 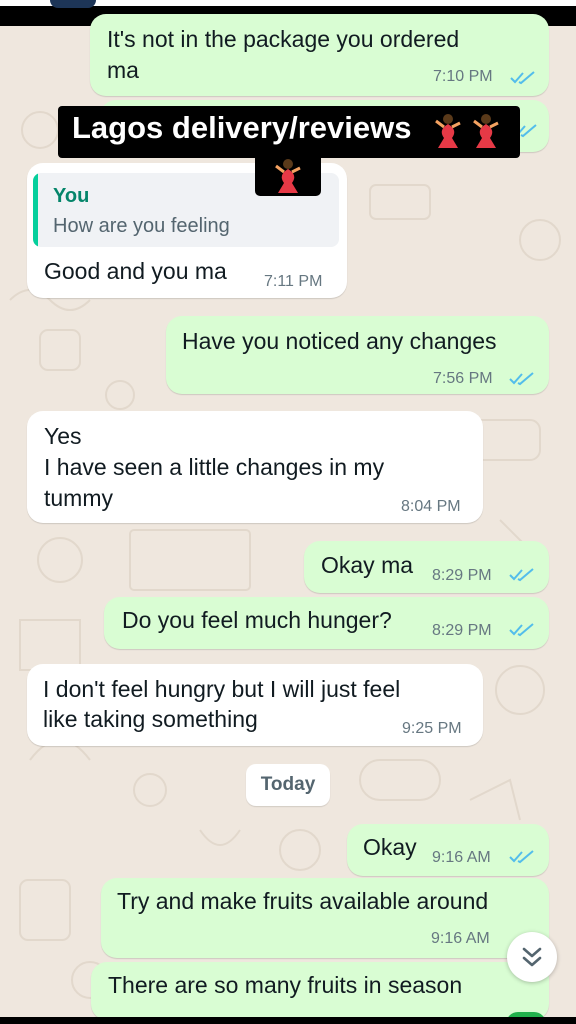 What do you see at coordinates (426, 567) in the screenshot?
I see `message-bubble-outgoing: Okay ma 8:29 PM` at bounding box center [426, 567].